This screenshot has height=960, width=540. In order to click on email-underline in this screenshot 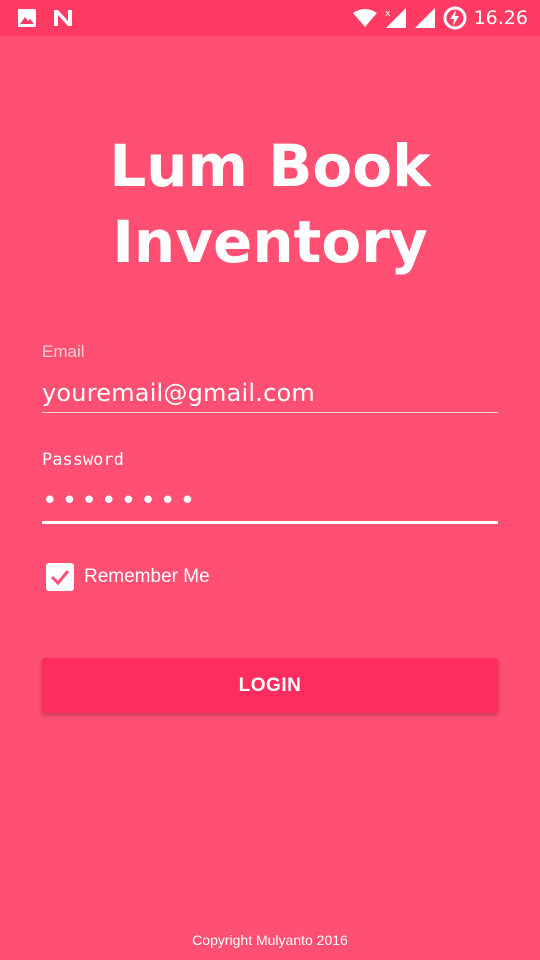, I will do `click(270, 412)`.